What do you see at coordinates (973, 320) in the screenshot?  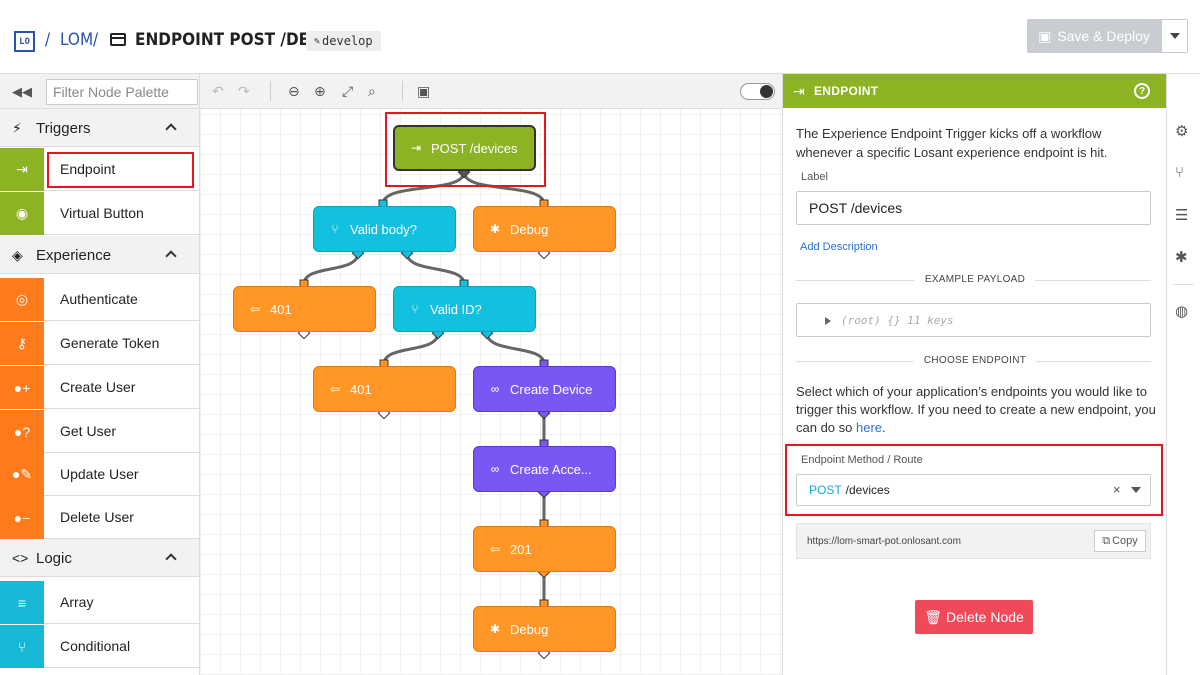 I see `example-payload-viewer: (root) {} 11 keys` at bounding box center [973, 320].